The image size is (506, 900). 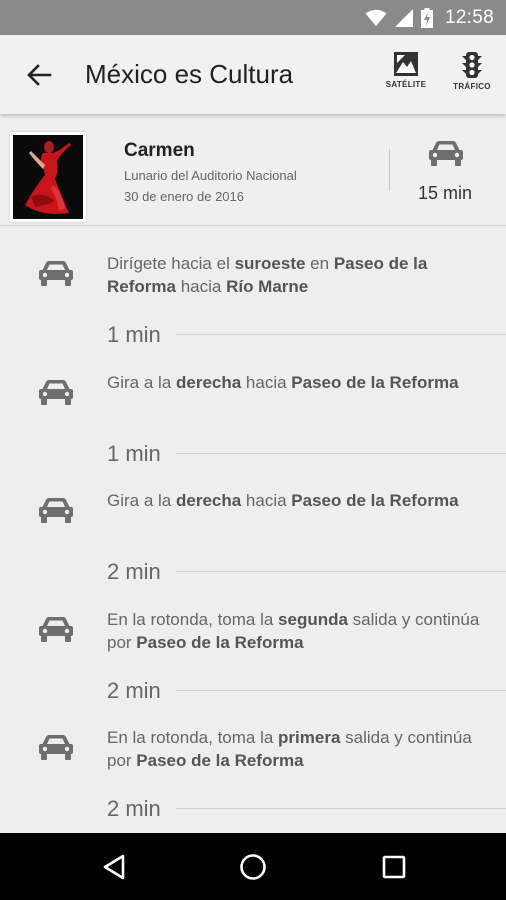 What do you see at coordinates (389, 170) in the screenshot?
I see `divider` at bounding box center [389, 170].